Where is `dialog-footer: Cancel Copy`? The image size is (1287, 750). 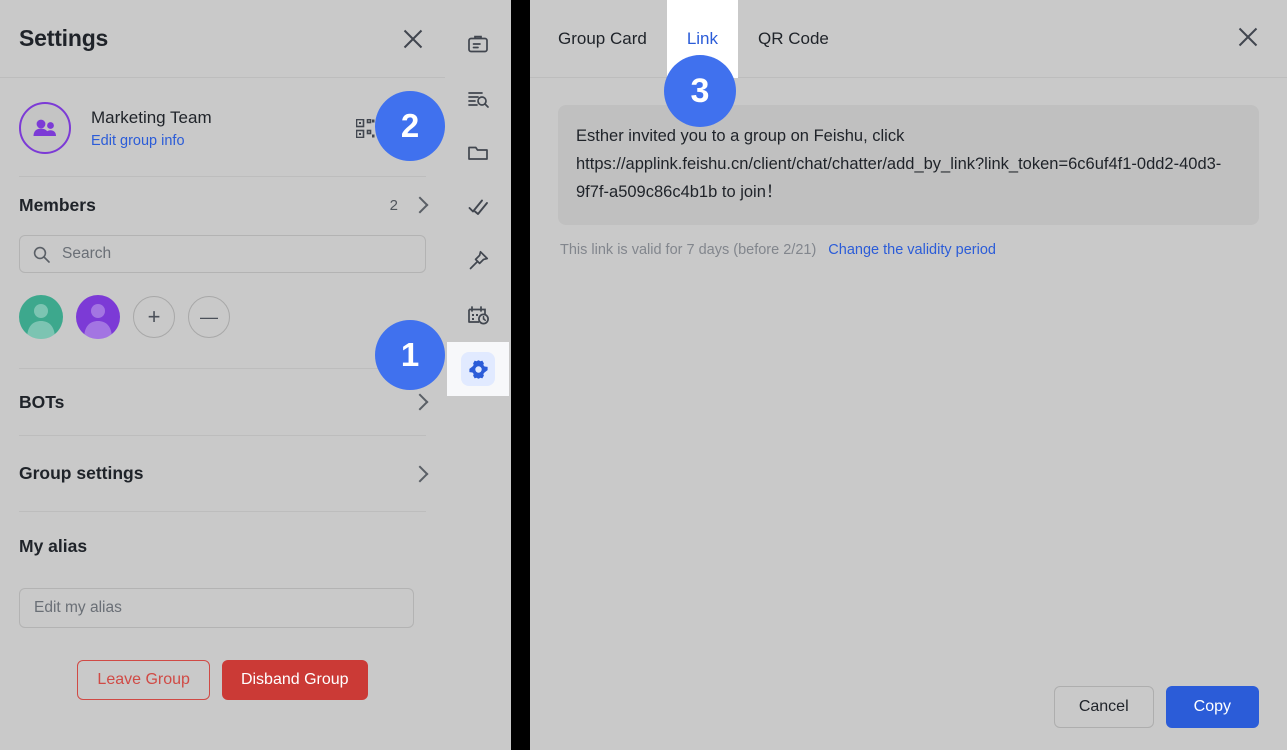
dialog-footer: Cancel Copy is located at coordinates (1156, 707).